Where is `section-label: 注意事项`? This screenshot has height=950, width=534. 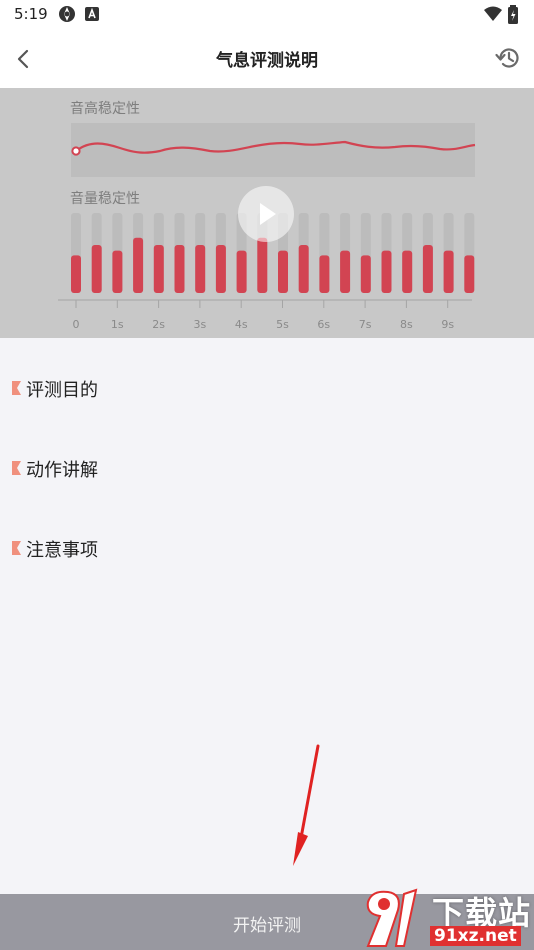 section-label: 注意事项 is located at coordinates (62, 550).